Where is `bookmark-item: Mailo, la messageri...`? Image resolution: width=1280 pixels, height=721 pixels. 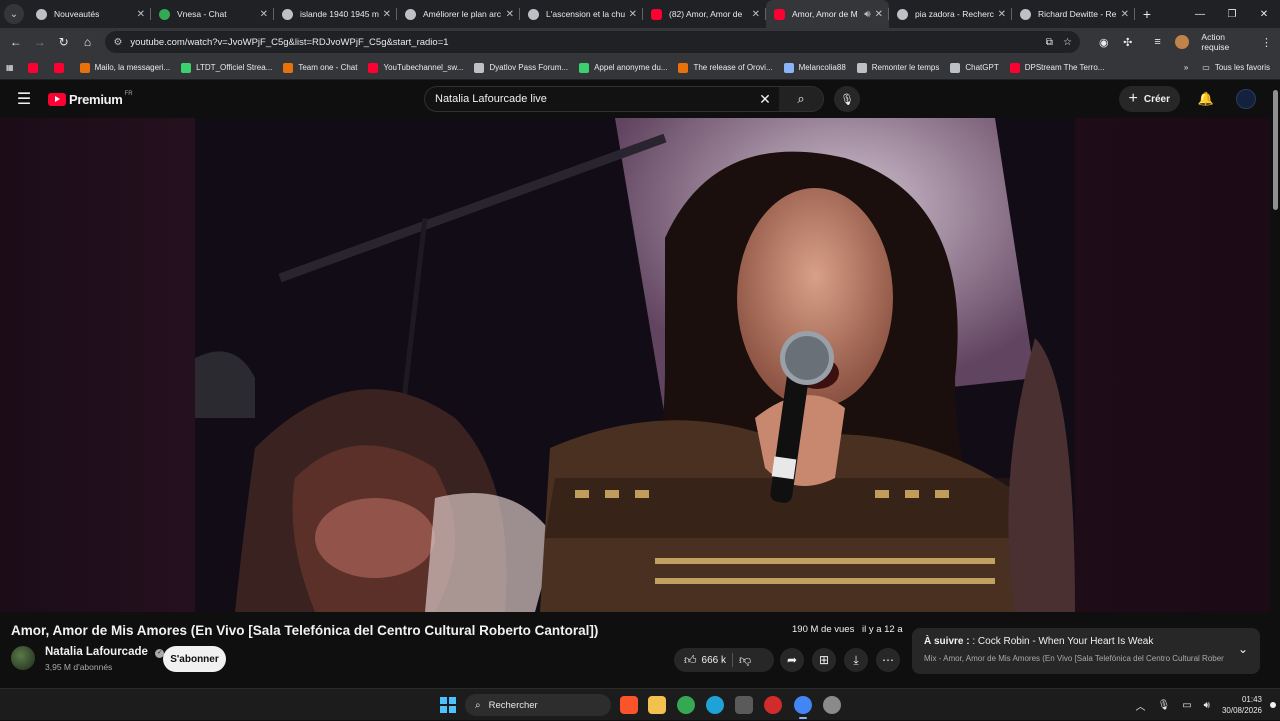
bookmark-item: Mailo, la messageri... is located at coordinates (124, 67).